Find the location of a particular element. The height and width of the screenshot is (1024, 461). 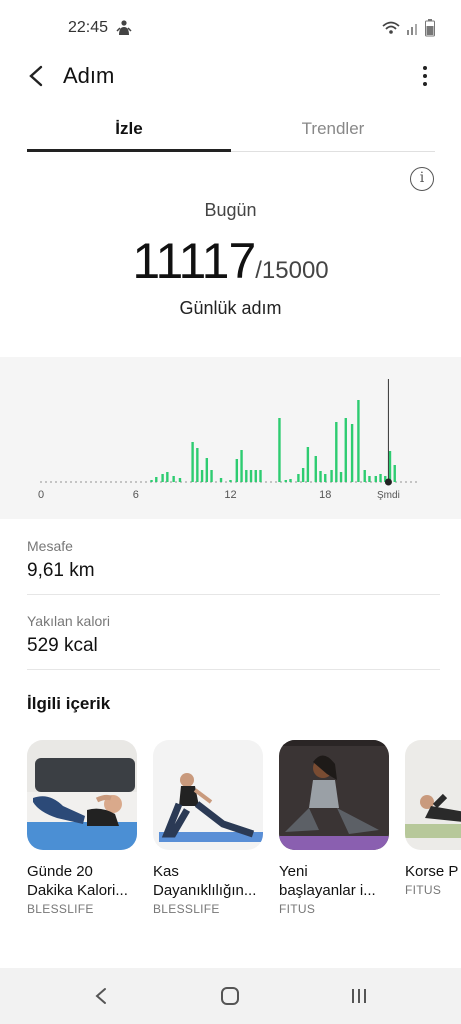

notification-icon is located at coordinates (124, 27).